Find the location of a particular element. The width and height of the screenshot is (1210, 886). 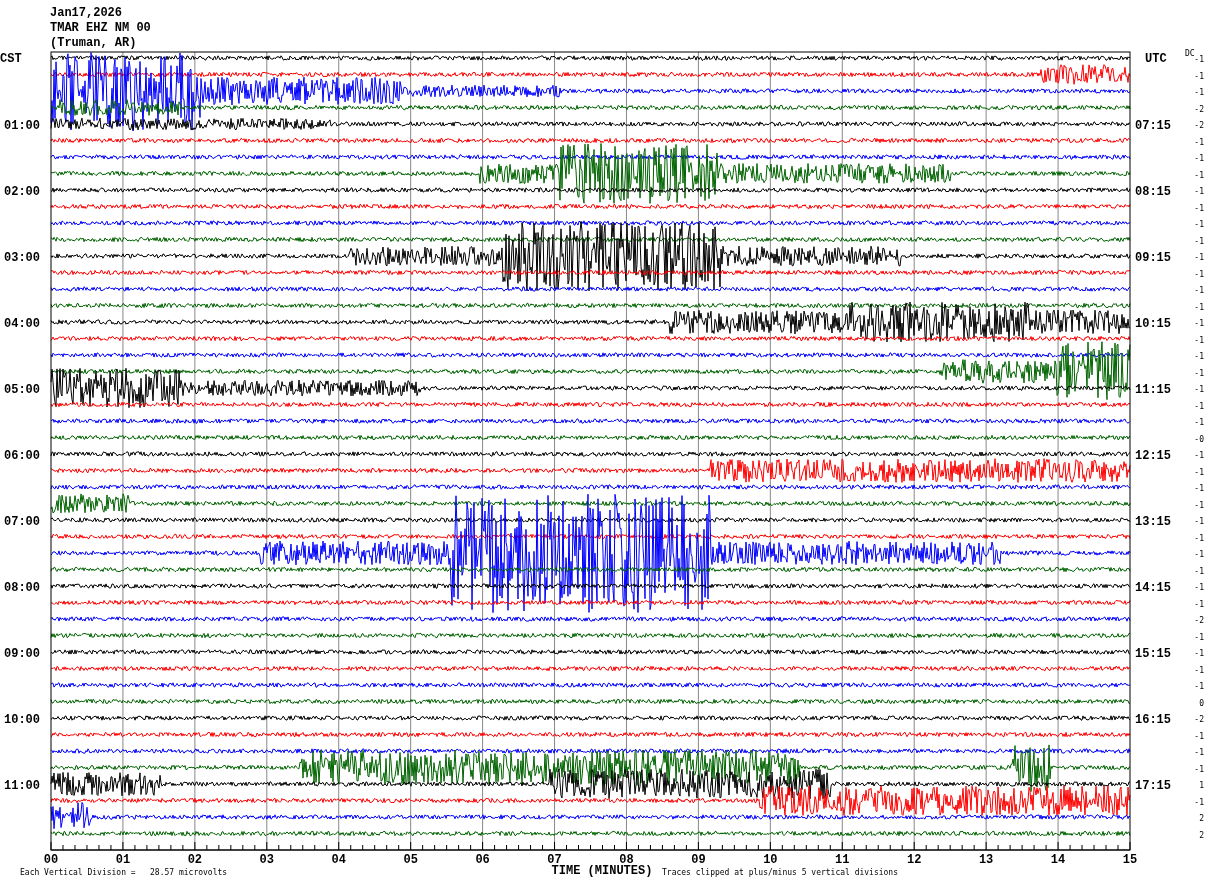

timezone-label: UTC is located at coordinates (1156, 59).